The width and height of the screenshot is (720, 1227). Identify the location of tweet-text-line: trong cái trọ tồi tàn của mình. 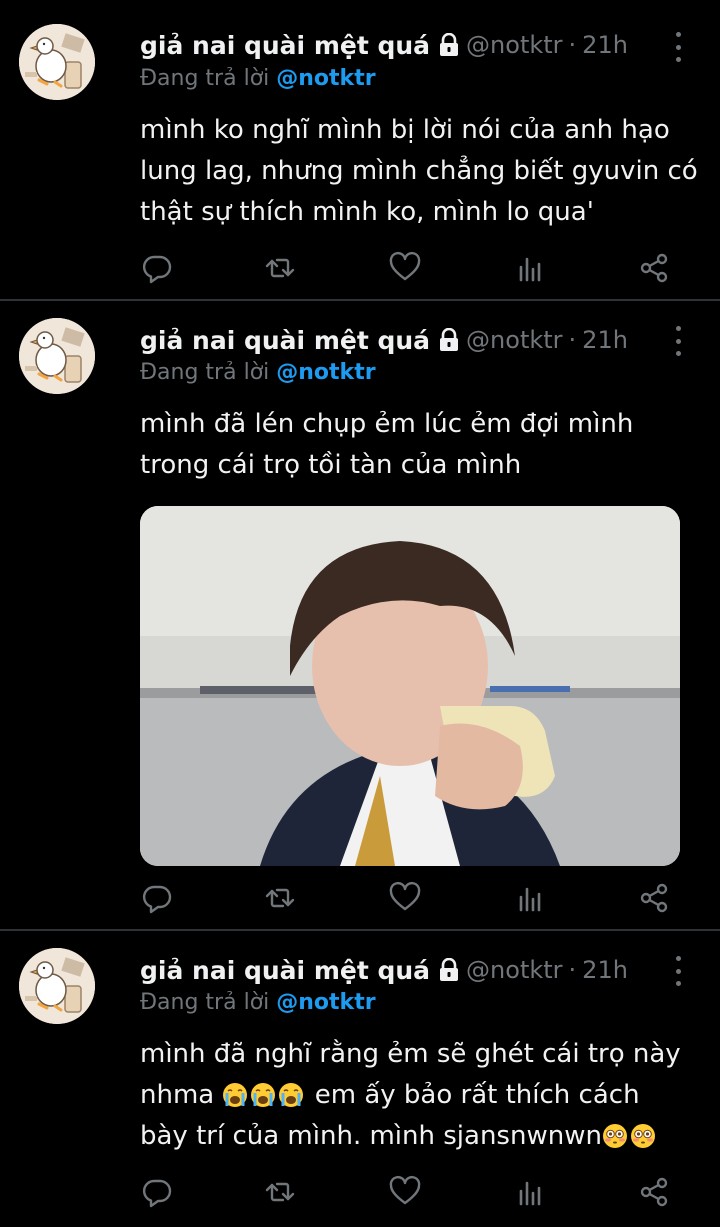
(331, 465).